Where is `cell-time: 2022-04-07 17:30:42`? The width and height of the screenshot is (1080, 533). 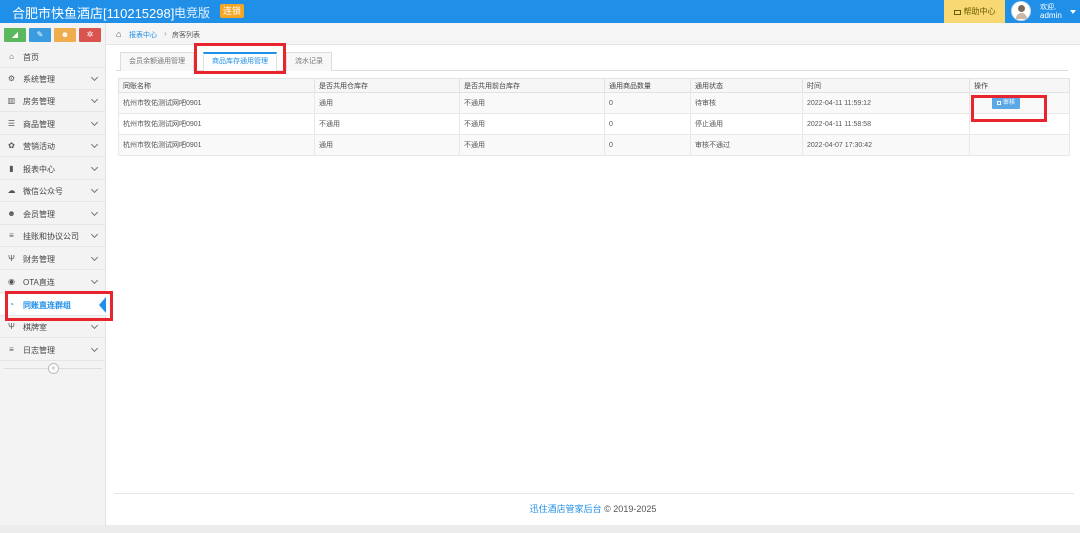 cell-time: 2022-04-07 17:30:42 is located at coordinates (886, 145).